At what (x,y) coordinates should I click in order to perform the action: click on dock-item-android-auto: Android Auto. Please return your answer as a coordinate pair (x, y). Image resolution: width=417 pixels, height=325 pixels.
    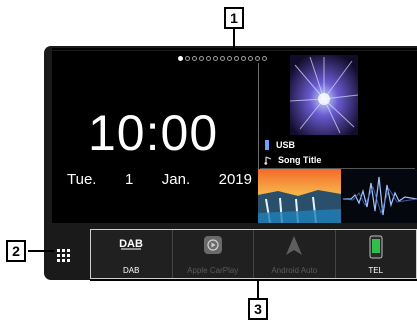
    Looking at the image, I should click on (294, 254).